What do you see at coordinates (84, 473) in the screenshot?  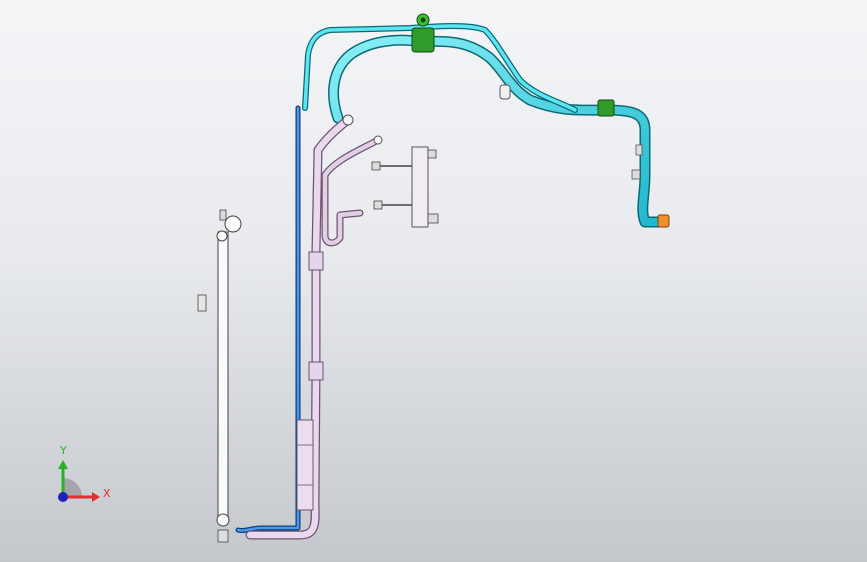 I see `coordinate-triad: X Y` at bounding box center [84, 473].